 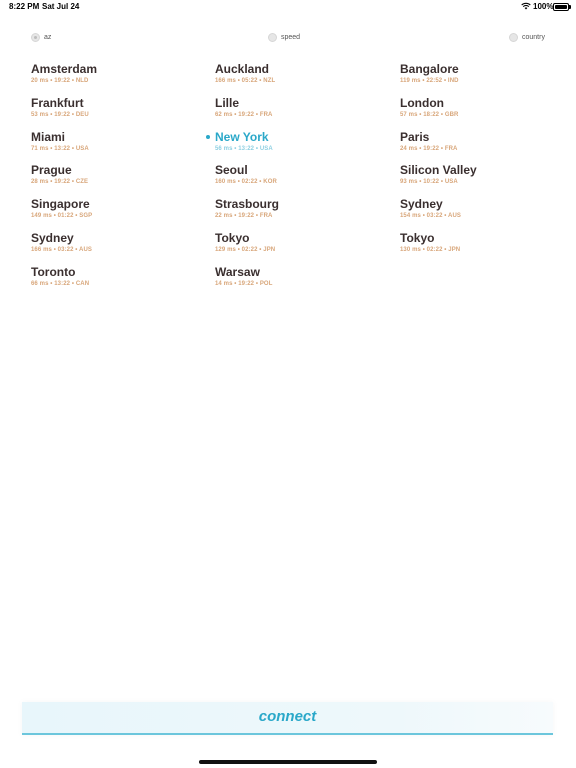 I want to click on server-item-selected: New York 56 ms • 13:22 • USA, so click(x=290, y=141).